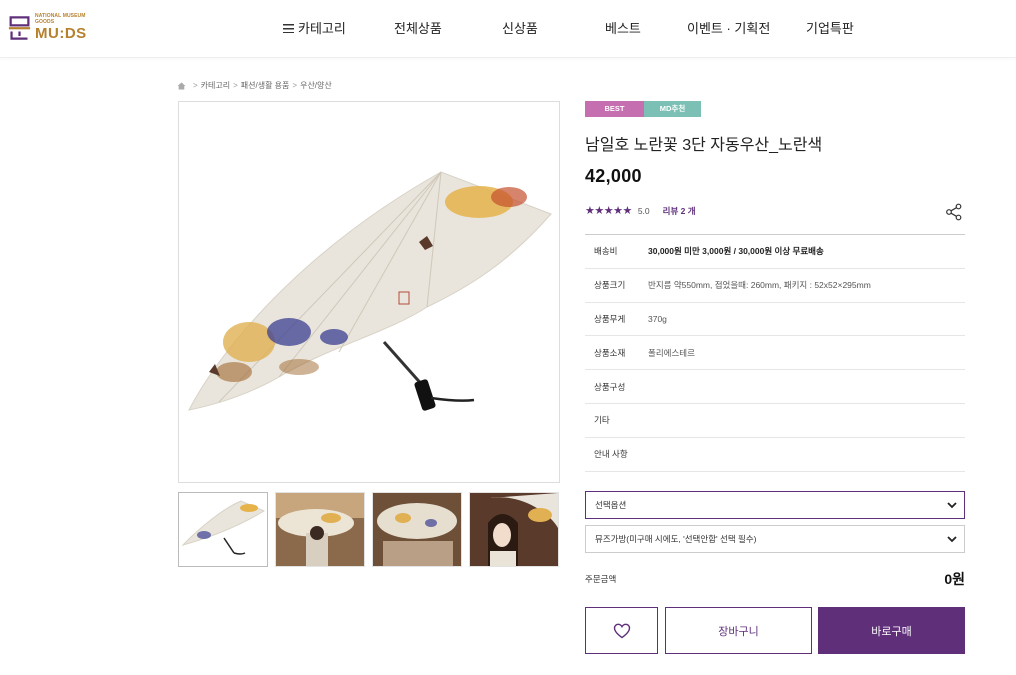 The image size is (1016, 675). What do you see at coordinates (610, 318) in the screenshot?
I see `spec-label: 상품무게` at bounding box center [610, 318].